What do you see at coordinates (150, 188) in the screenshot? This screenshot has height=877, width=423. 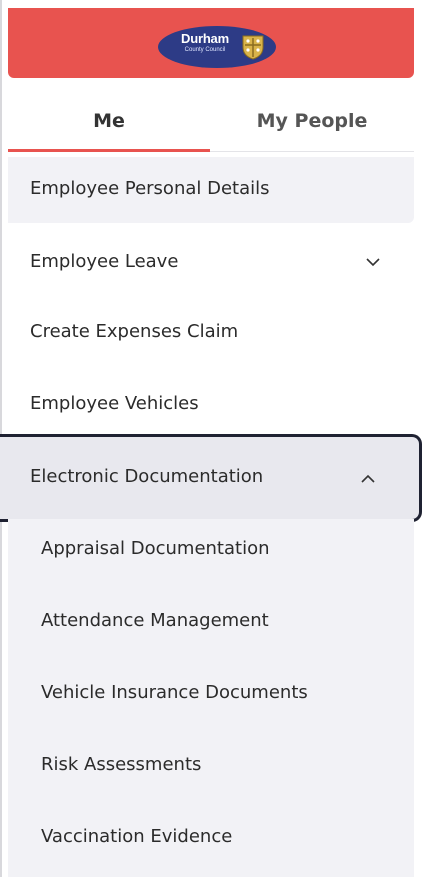 I see `menu-item-label: Employee Personal Details` at bounding box center [150, 188].